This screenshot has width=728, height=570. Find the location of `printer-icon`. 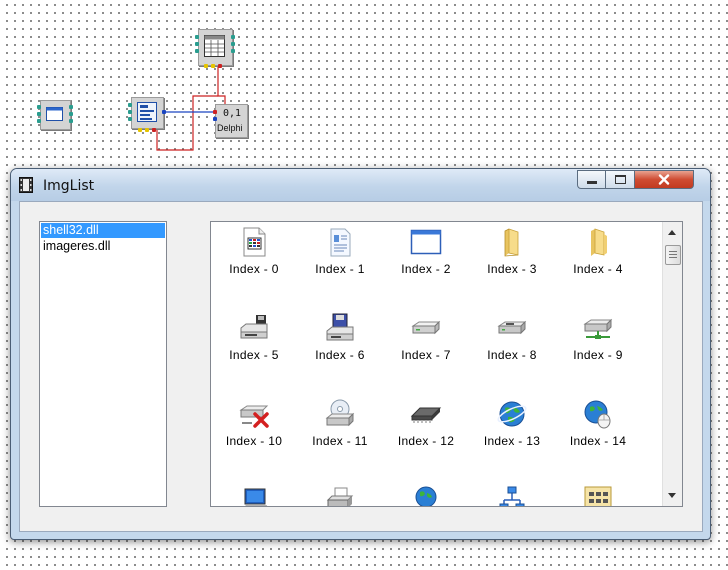

printer-icon is located at coordinates (340, 496).